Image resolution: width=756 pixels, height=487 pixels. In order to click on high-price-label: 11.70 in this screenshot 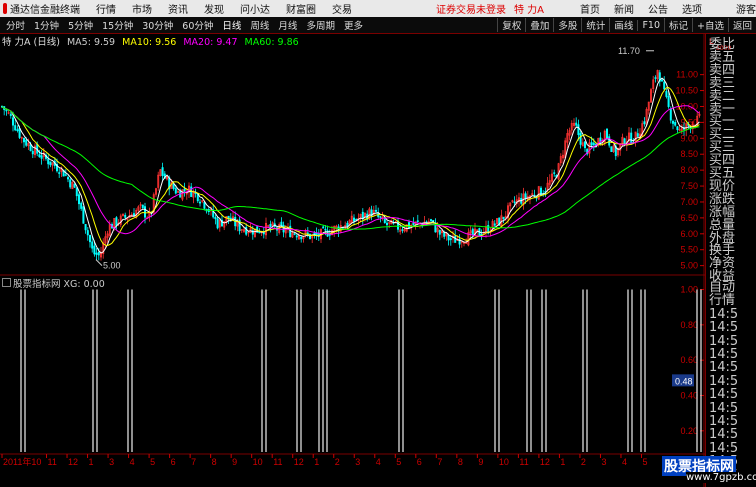, I will do `click(629, 51)`.